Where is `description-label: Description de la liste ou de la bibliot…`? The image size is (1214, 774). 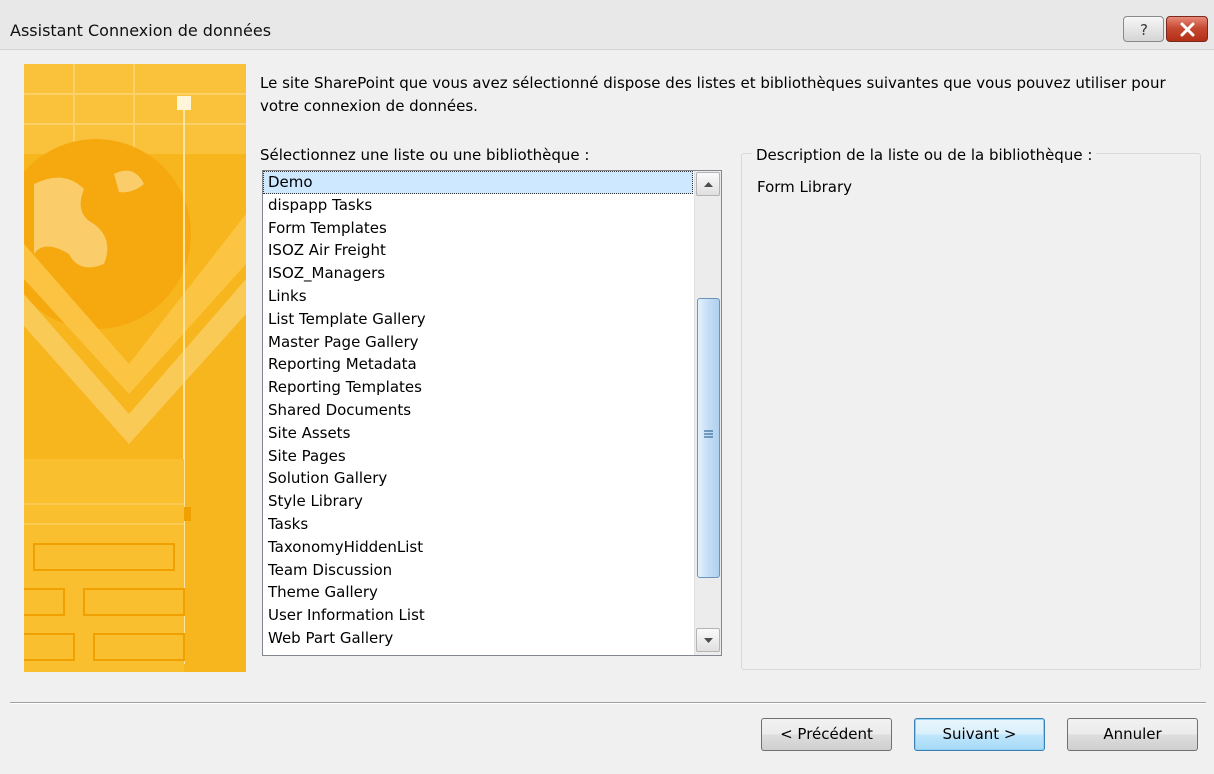
description-label: Description de la liste ou de la bibliot… is located at coordinates (924, 155).